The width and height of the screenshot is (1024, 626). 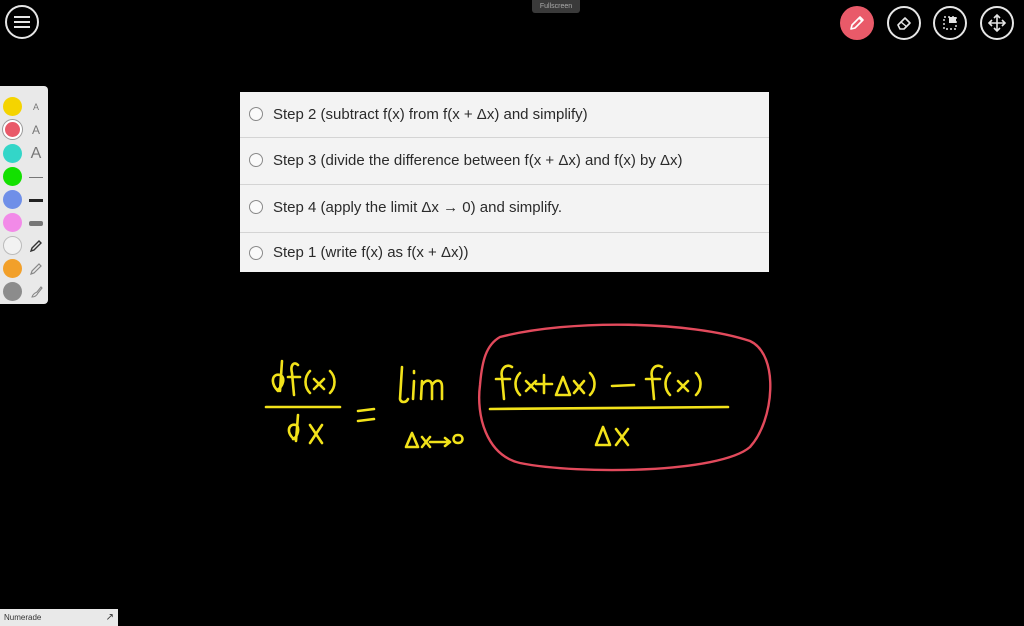 What do you see at coordinates (36, 130) in the screenshot?
I see `text-size-medium: A` at bounding box center [36, 130].